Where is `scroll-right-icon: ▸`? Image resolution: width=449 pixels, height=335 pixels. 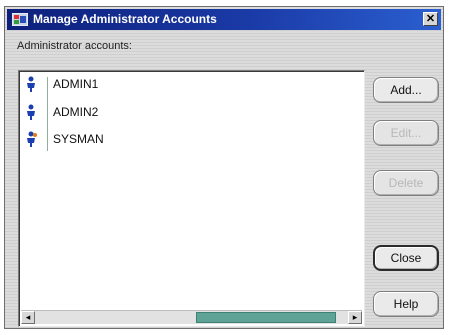
scroll-right-icon: ▸ is located at coordinates (355, 317).